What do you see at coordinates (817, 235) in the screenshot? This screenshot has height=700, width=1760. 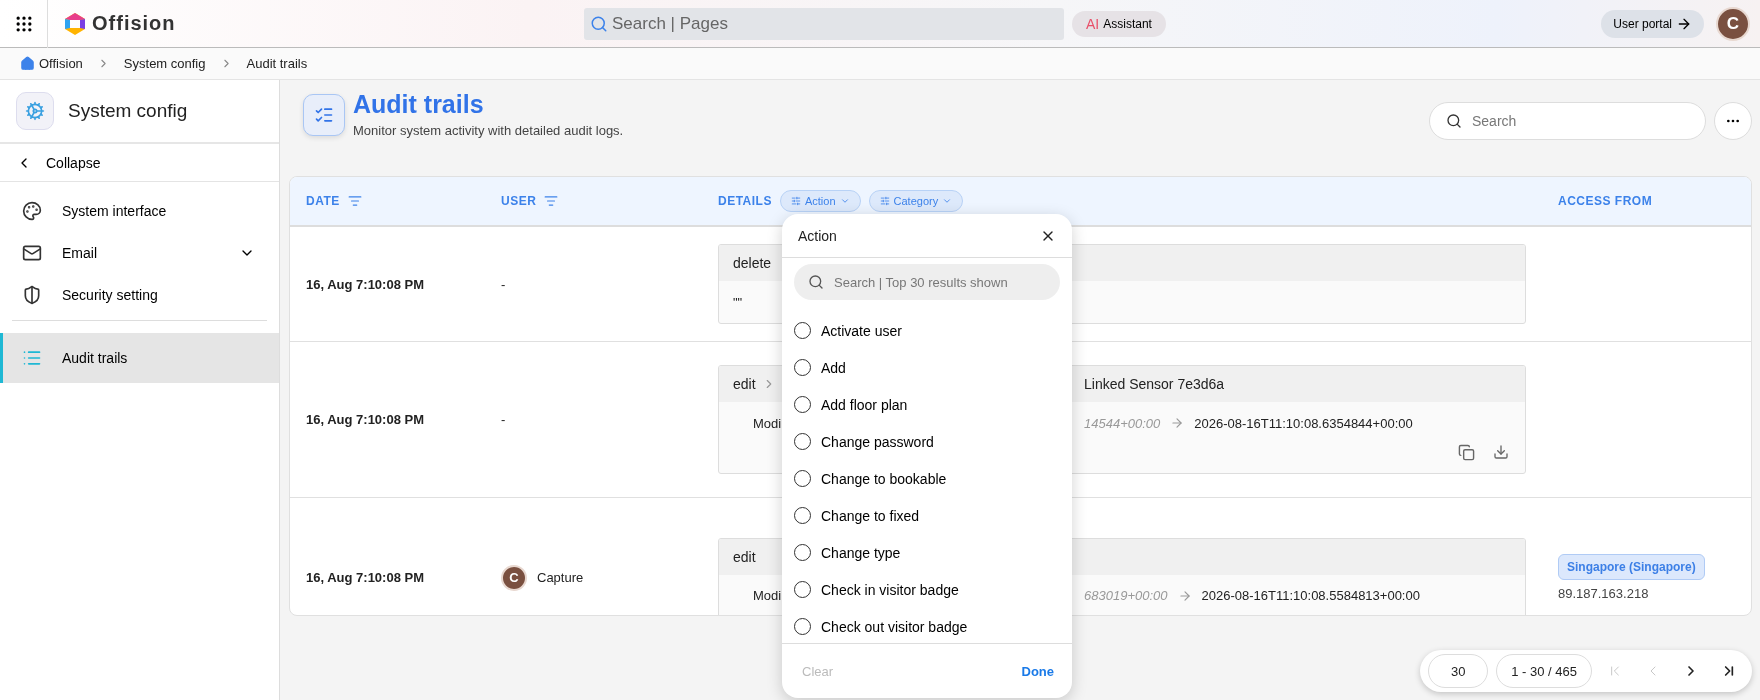 I see `popup-title: Action` at bounding box center [817, 235].